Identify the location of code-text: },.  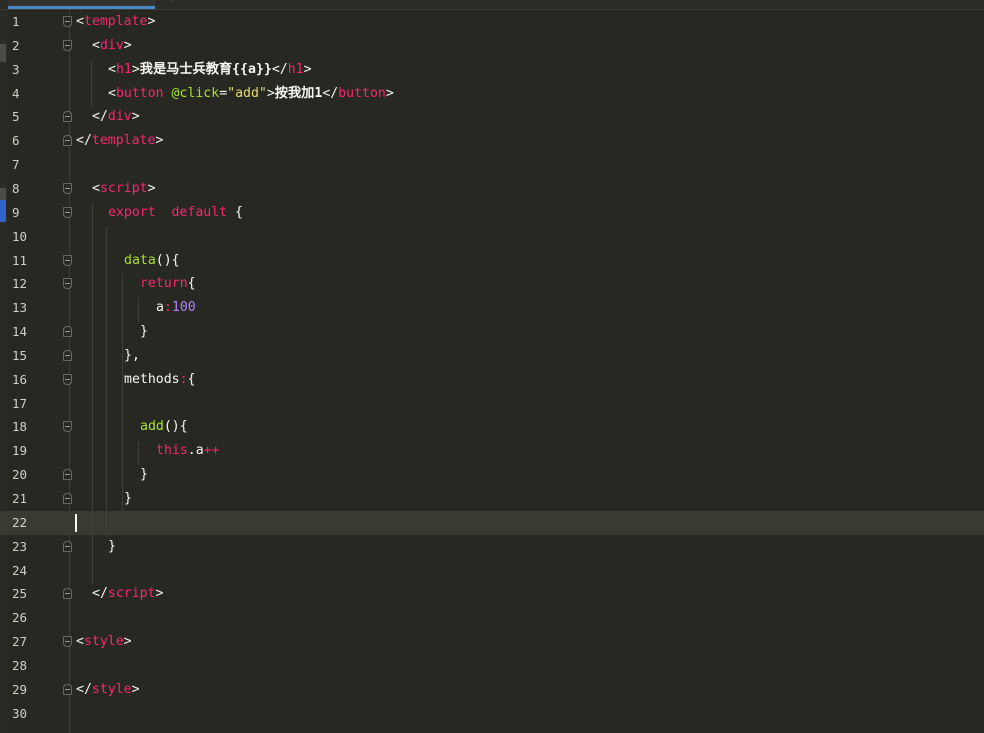
(132, 355).